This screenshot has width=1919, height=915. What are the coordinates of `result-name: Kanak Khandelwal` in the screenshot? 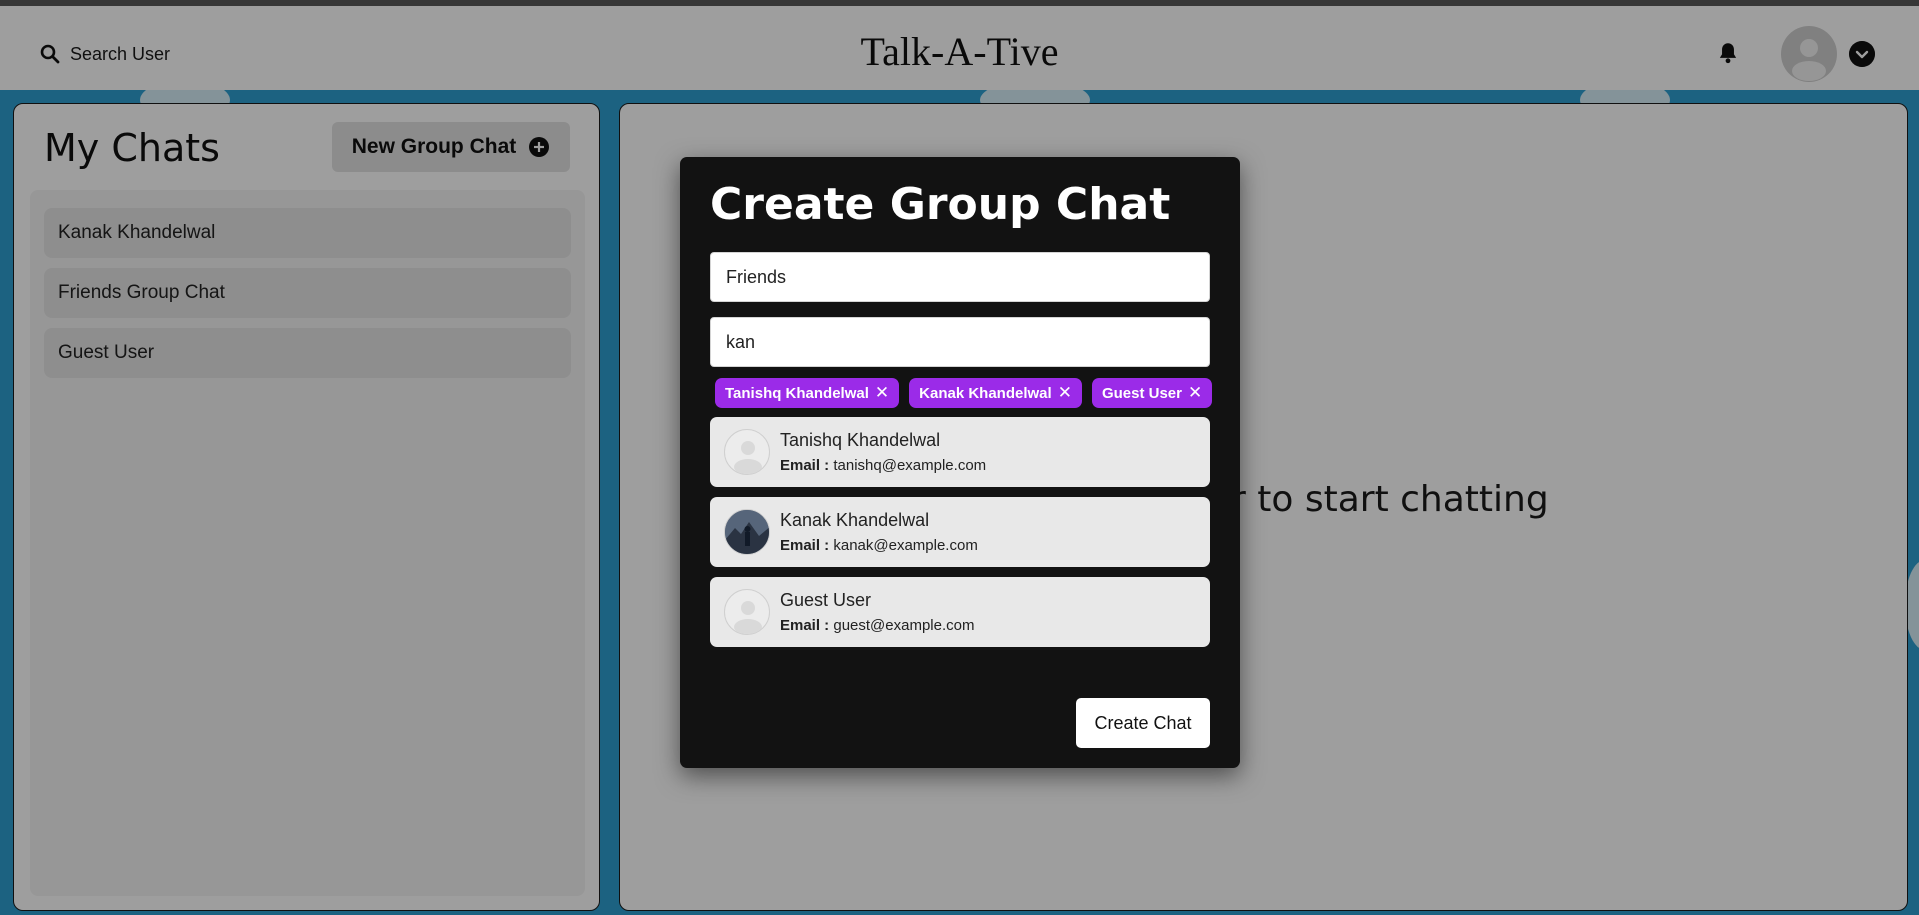 It's located at (855, 520).